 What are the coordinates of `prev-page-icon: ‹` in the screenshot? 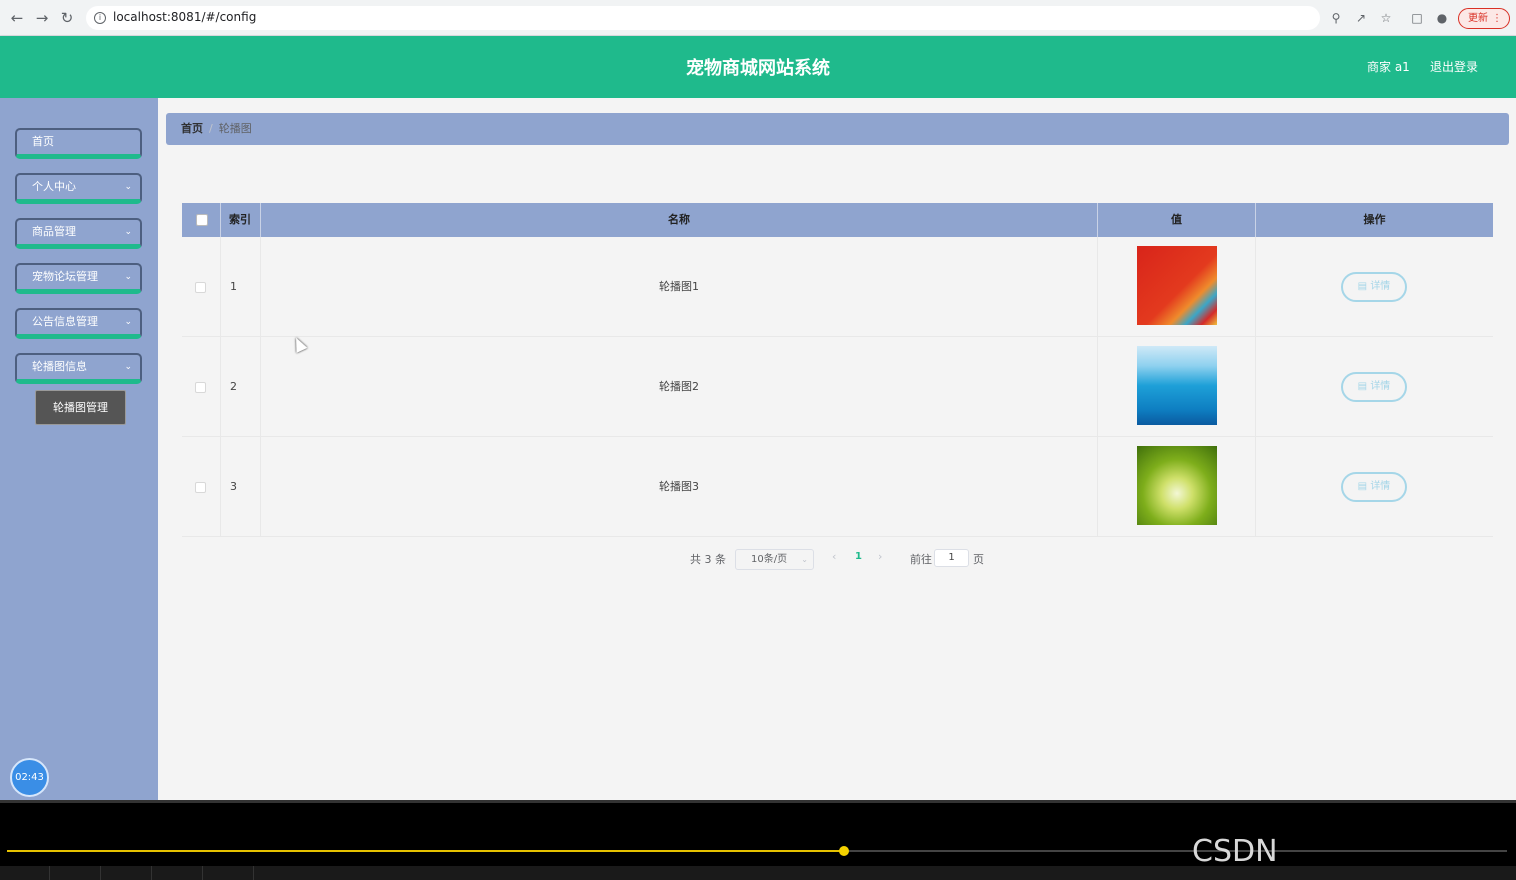 It's located at (834, 556).